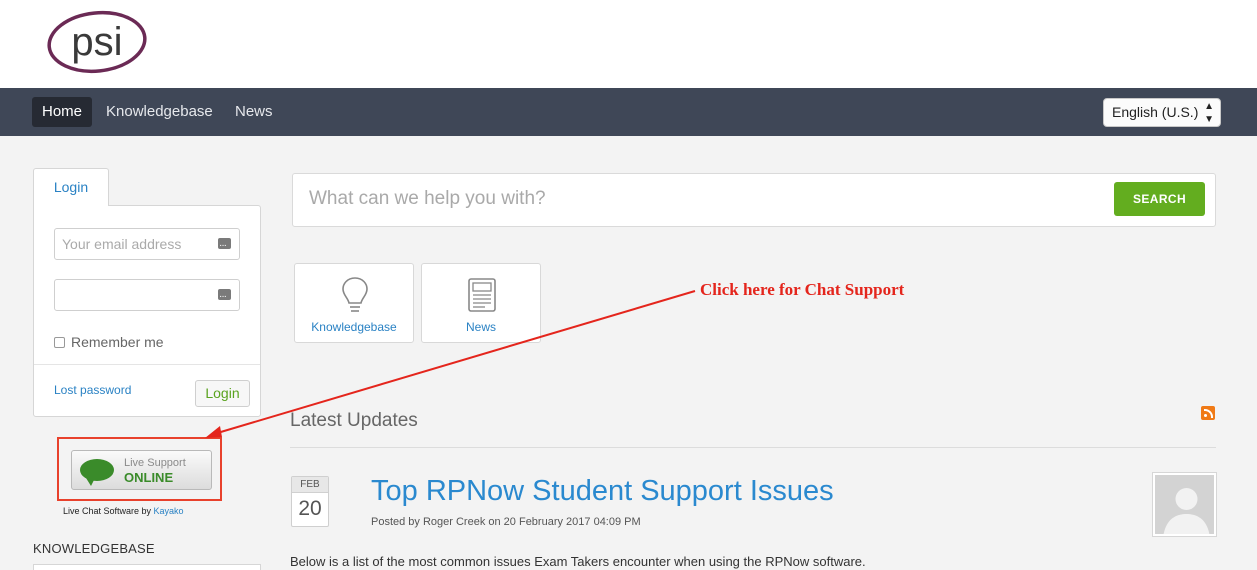 This screenshot has height=570, width=1257. I want to click on chat-support-annotation: Click here for Chat Support, so click(802, 289).